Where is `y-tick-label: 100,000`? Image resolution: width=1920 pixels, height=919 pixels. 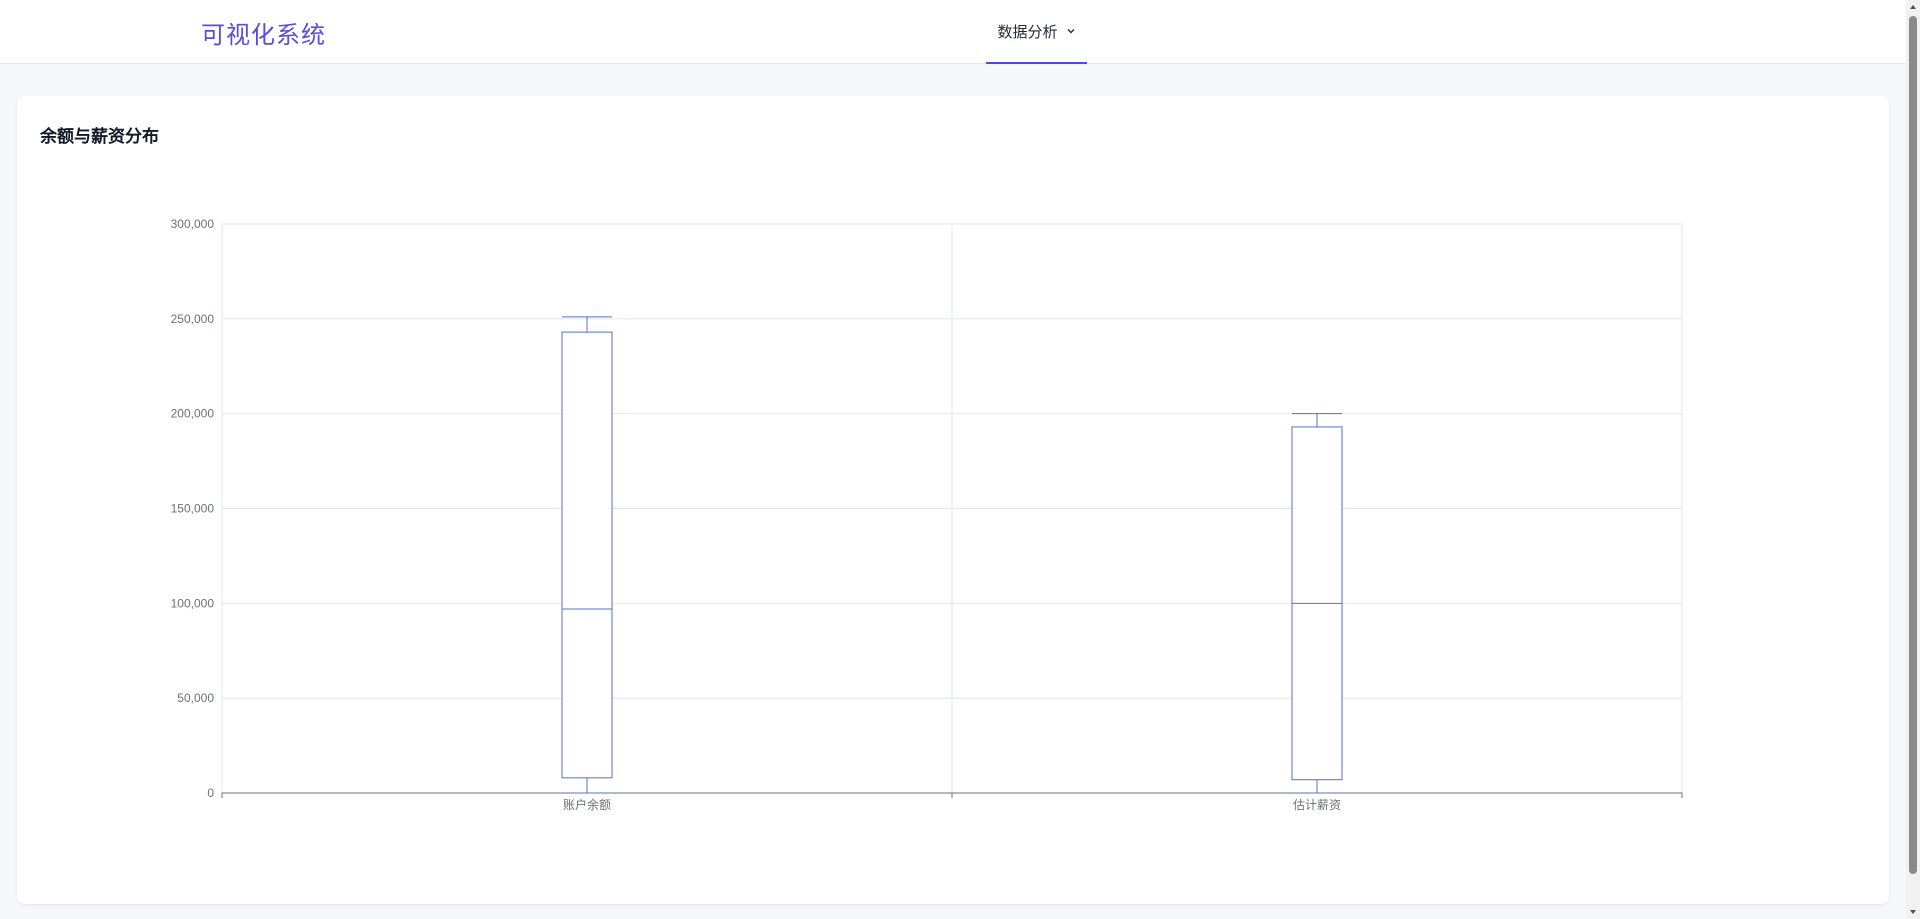
y-tick-label: 100,000 is located at coordinates (193, 603).